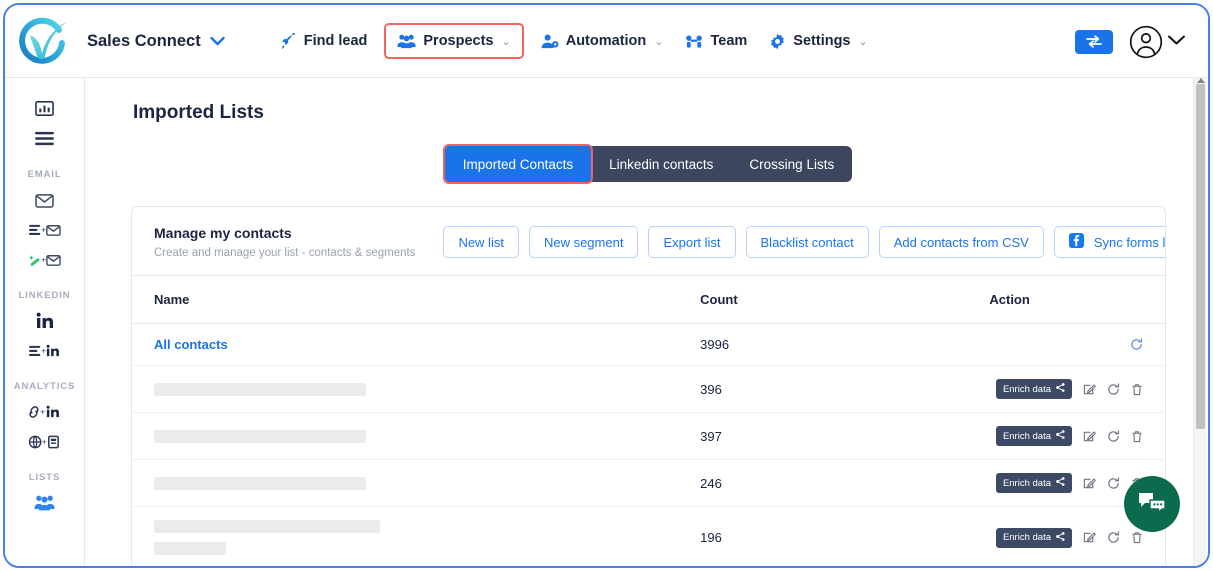  What do you see at coordinates (648, 389) in the screenshot?
I see `table-row: 396 Enrich data` at bounding box center [648, 389].